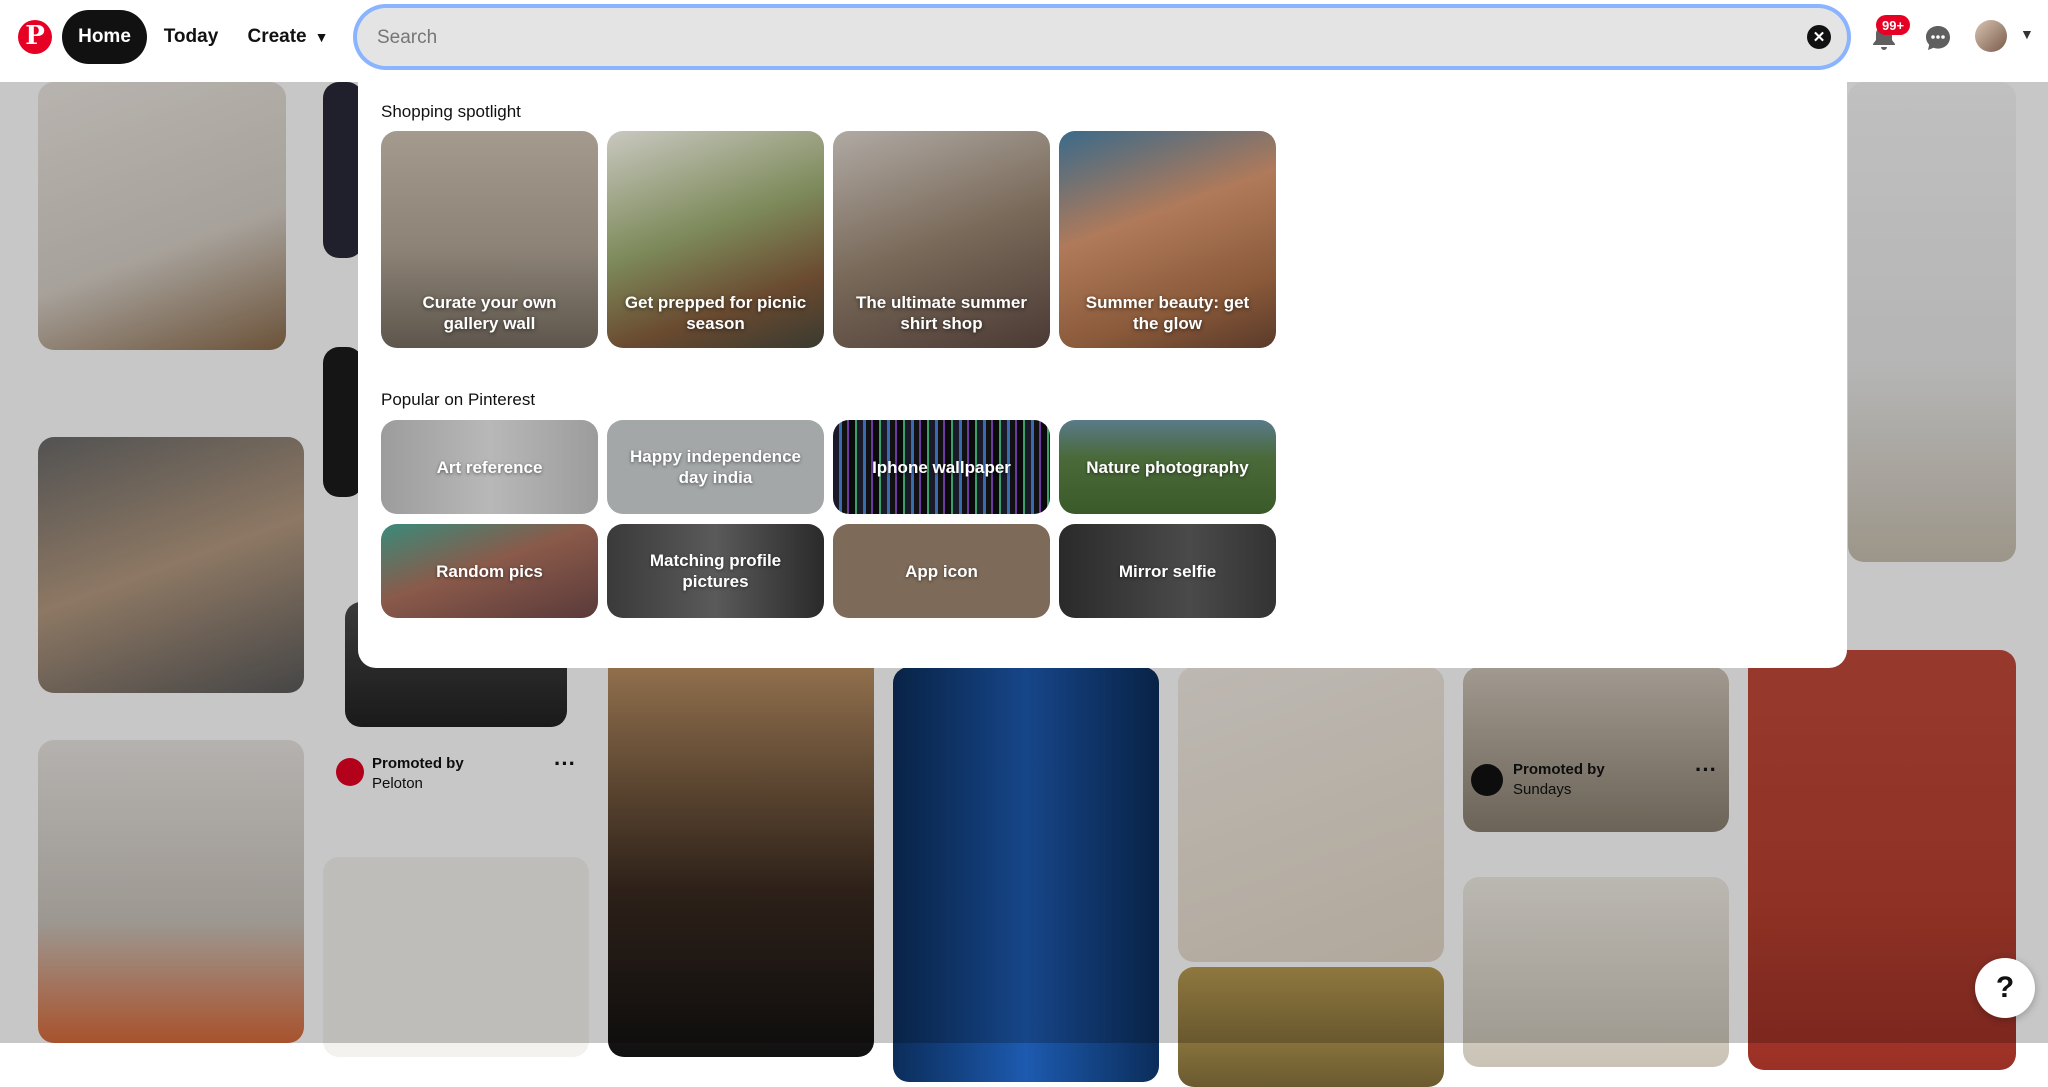  I want to click on search-input, so click(1067, 38).